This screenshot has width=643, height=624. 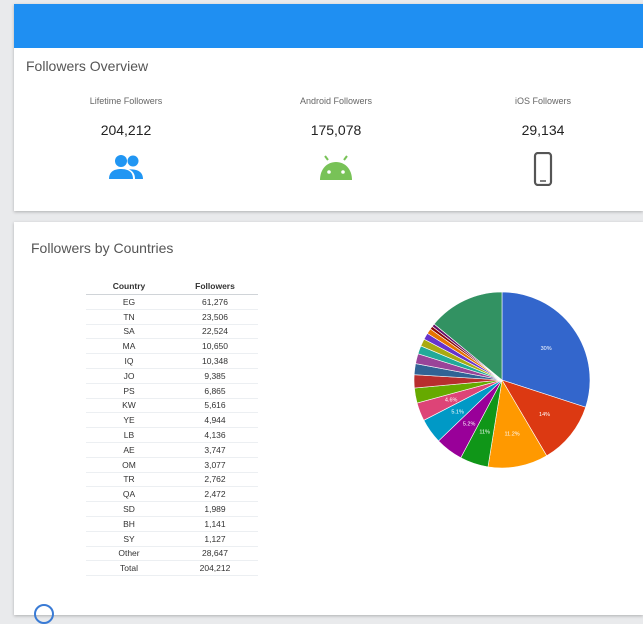 I want to click on country-cell: SY, so click(x=129, y=539).